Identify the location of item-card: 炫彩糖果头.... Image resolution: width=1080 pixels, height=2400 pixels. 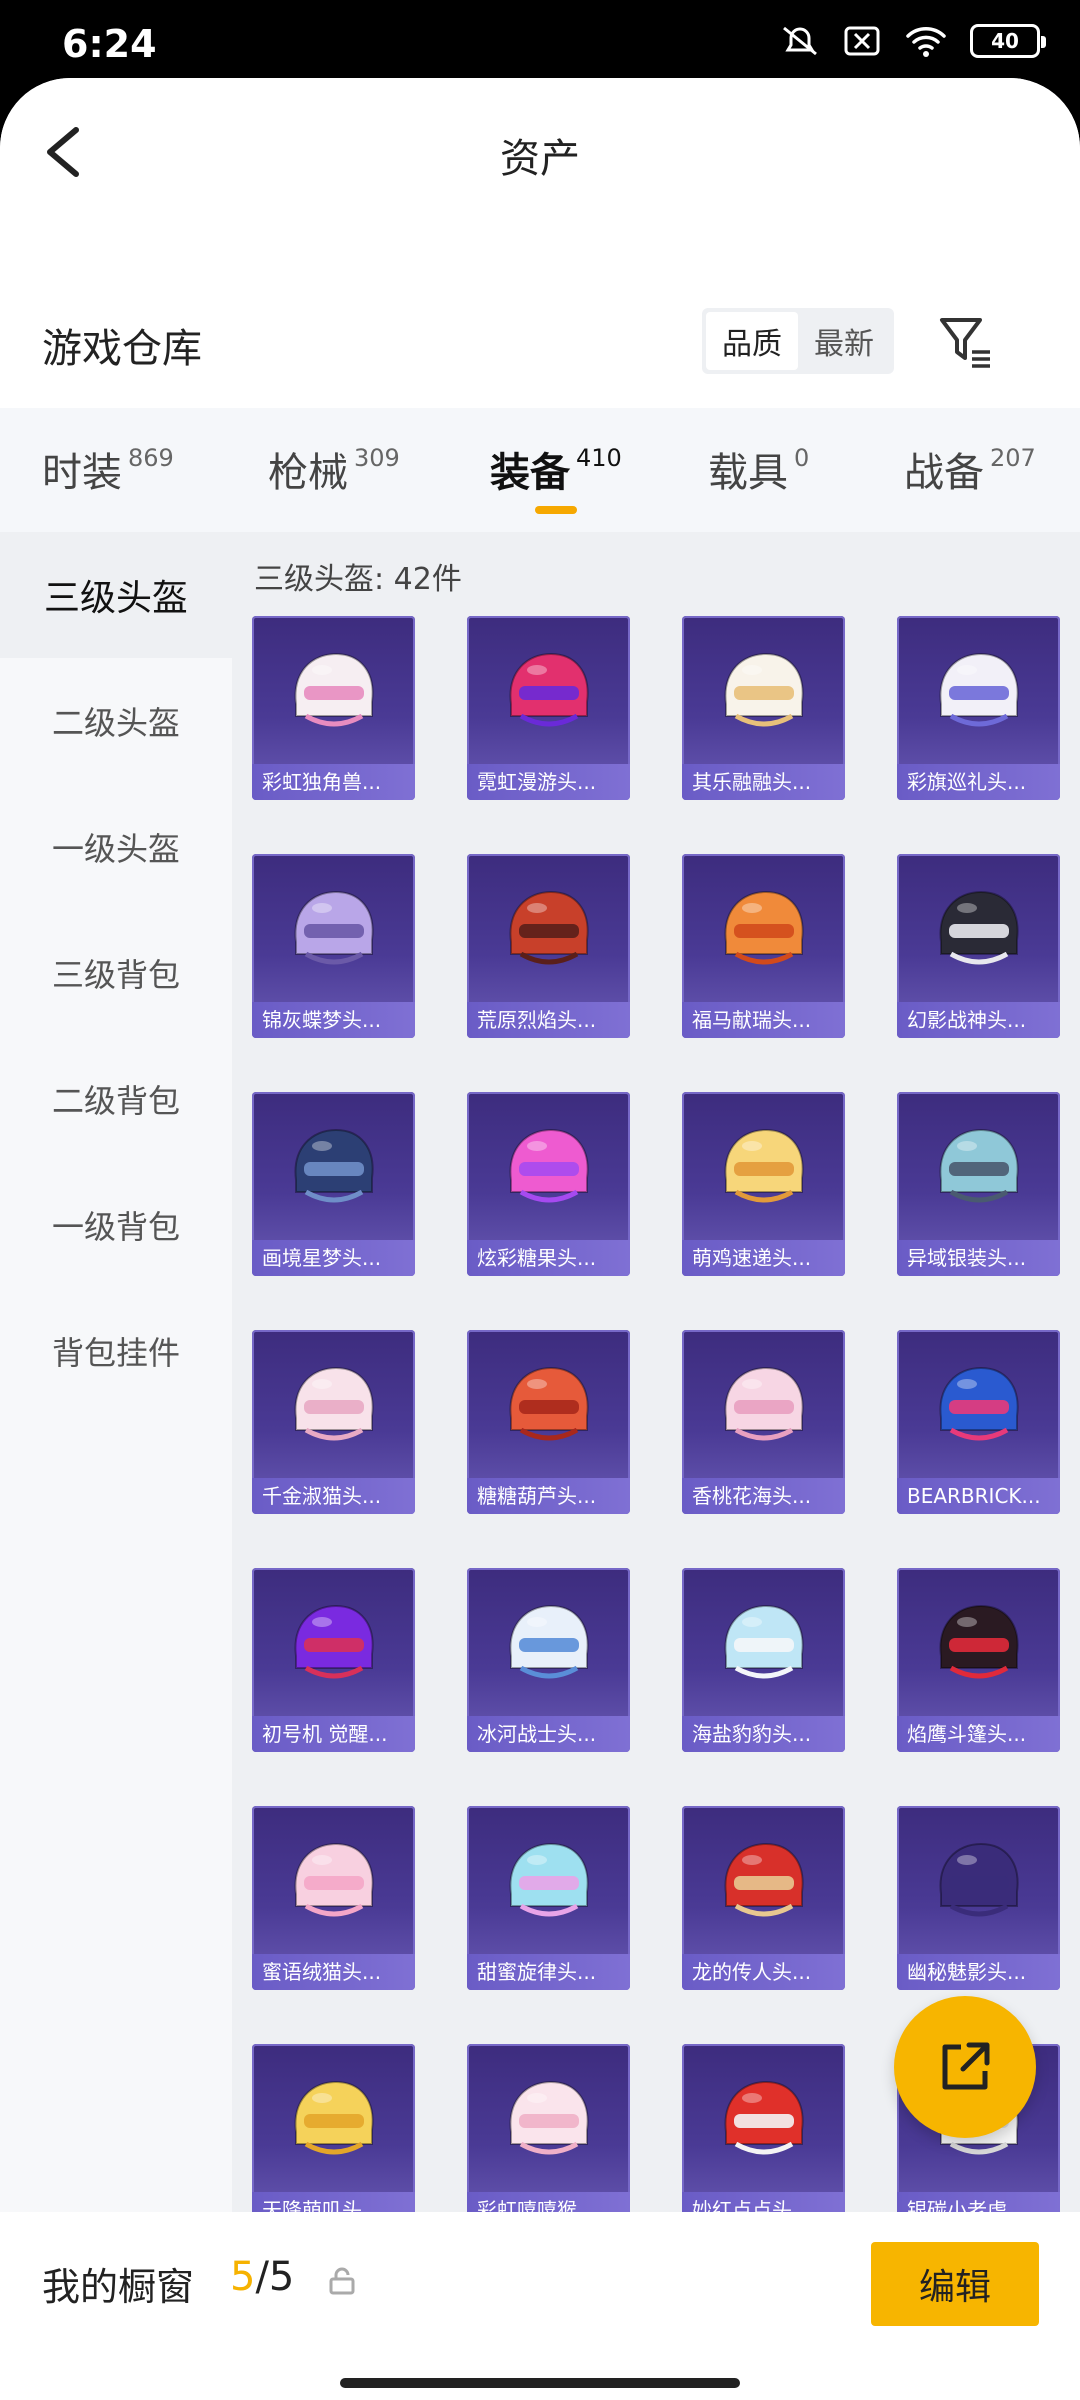
(548, 1184).